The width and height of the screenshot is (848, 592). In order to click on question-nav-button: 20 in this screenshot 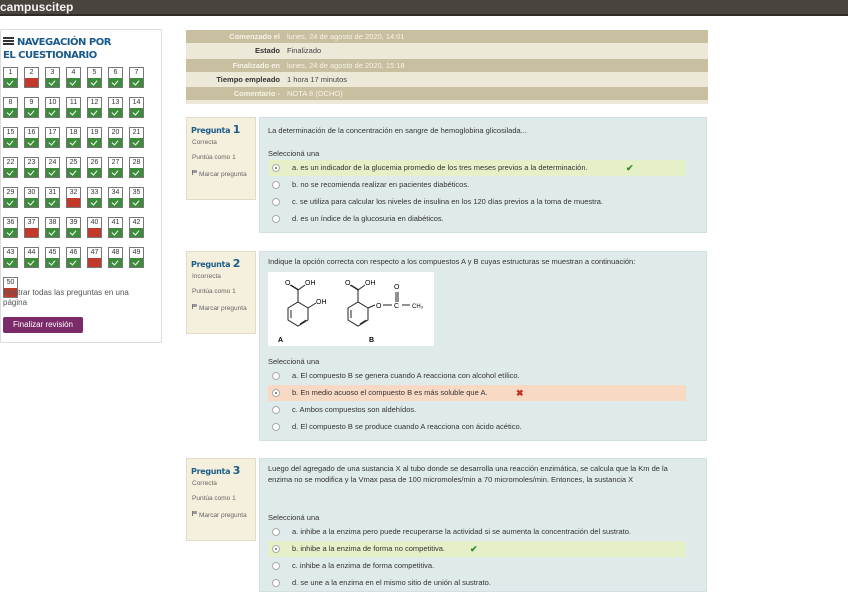, I will do `click(115, 137)`.